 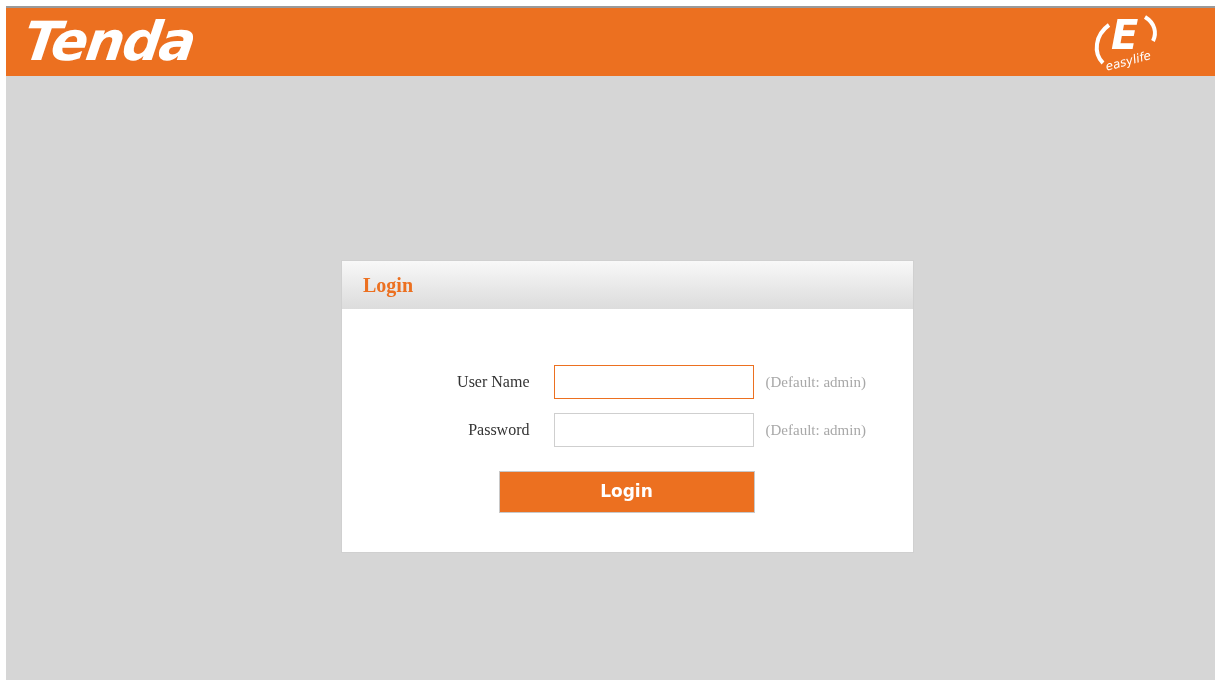 I want to click on login-button: Login, so click(x=626, y=492).